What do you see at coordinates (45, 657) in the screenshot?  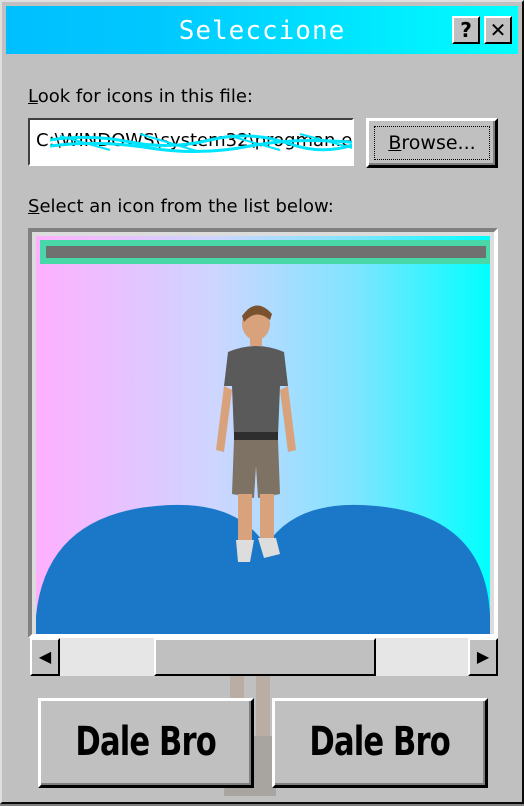 I see `scroll-left-button: ◀` at bounding box center [45, 657].